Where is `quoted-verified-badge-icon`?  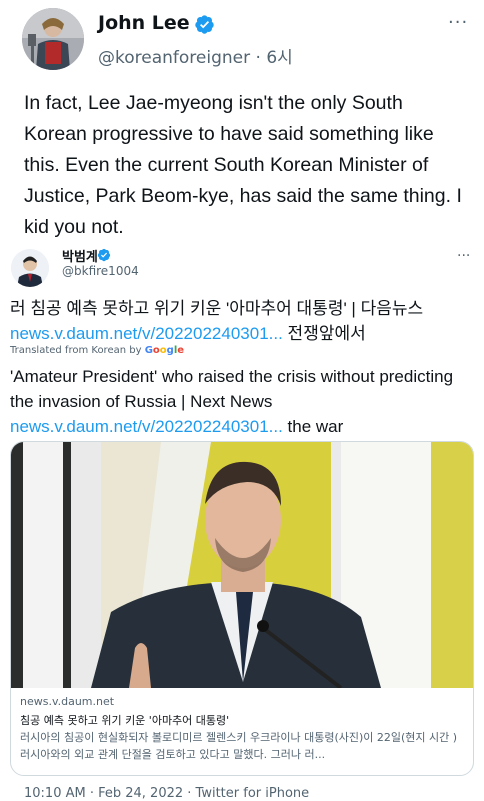 quoted-verified-badge-icon is located at coordinates (104, 255).